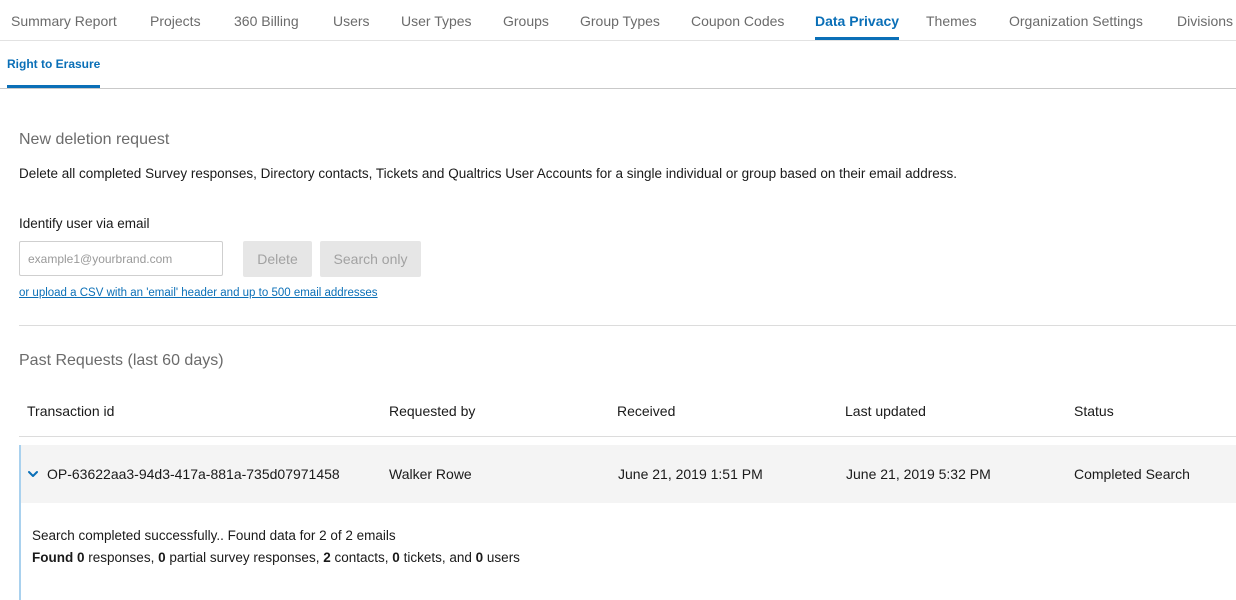 Image resolution: width=1236 pixels, height=600 pixels. Describe the element at coordinates (1076, 20) in the screenshot. I see `tab-organization-settings: Organization Settings` at that location.